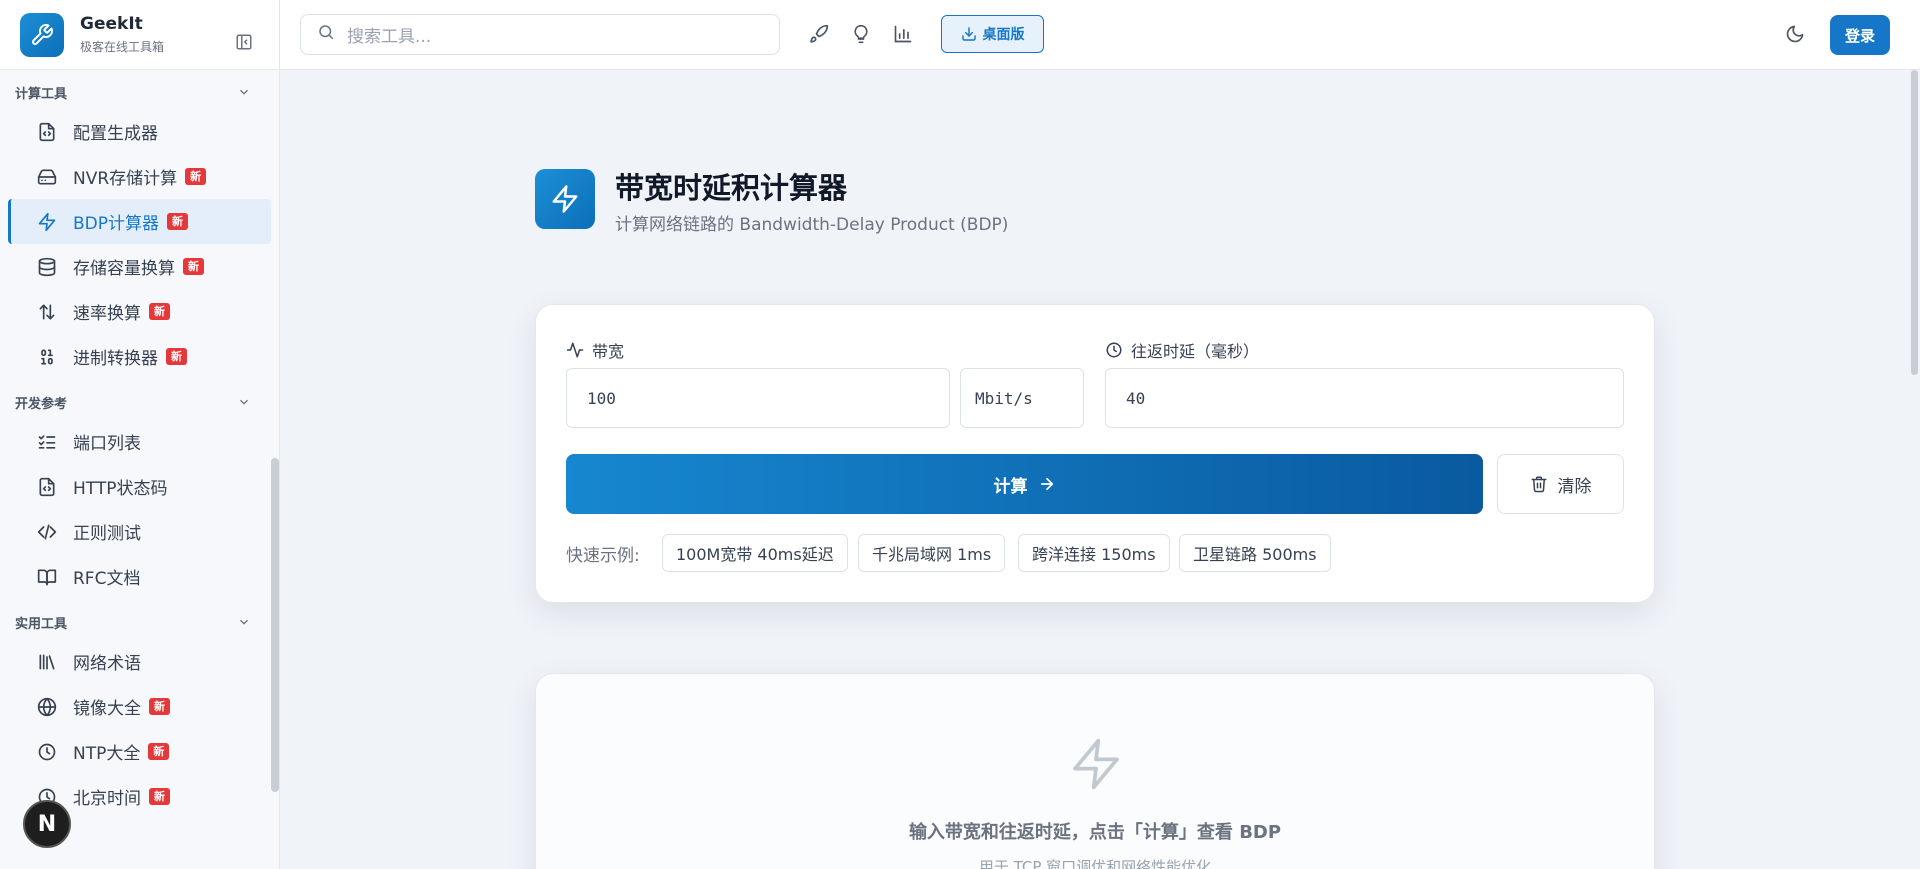 The image size is (1920, 869). What do you see at coordinates (41, 624) in the screenshot?
I see `section-title: 实用工具` at bounding box center [41, 624].